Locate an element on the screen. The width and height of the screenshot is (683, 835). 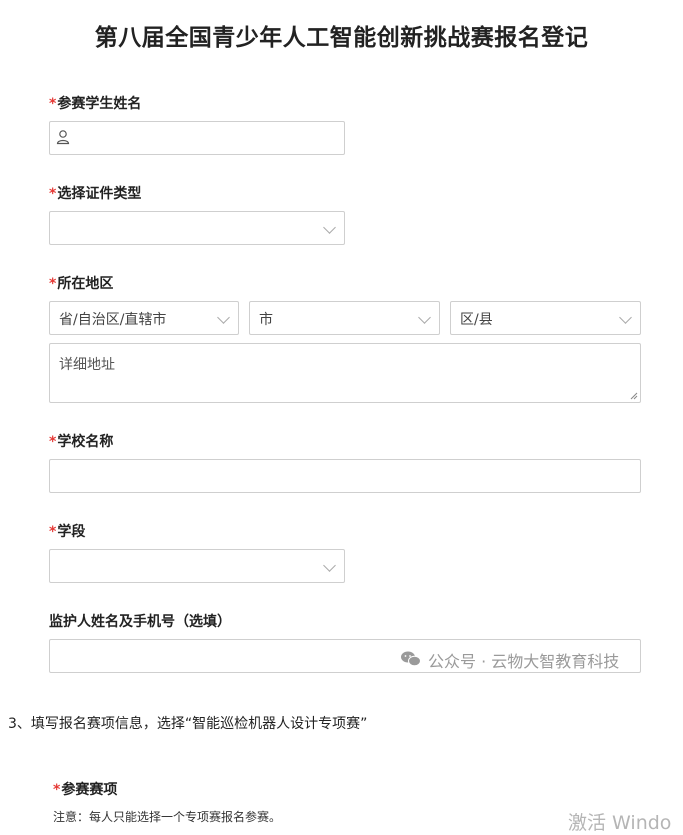
region-label: *所在地区 is located at coordinates (81, 284).